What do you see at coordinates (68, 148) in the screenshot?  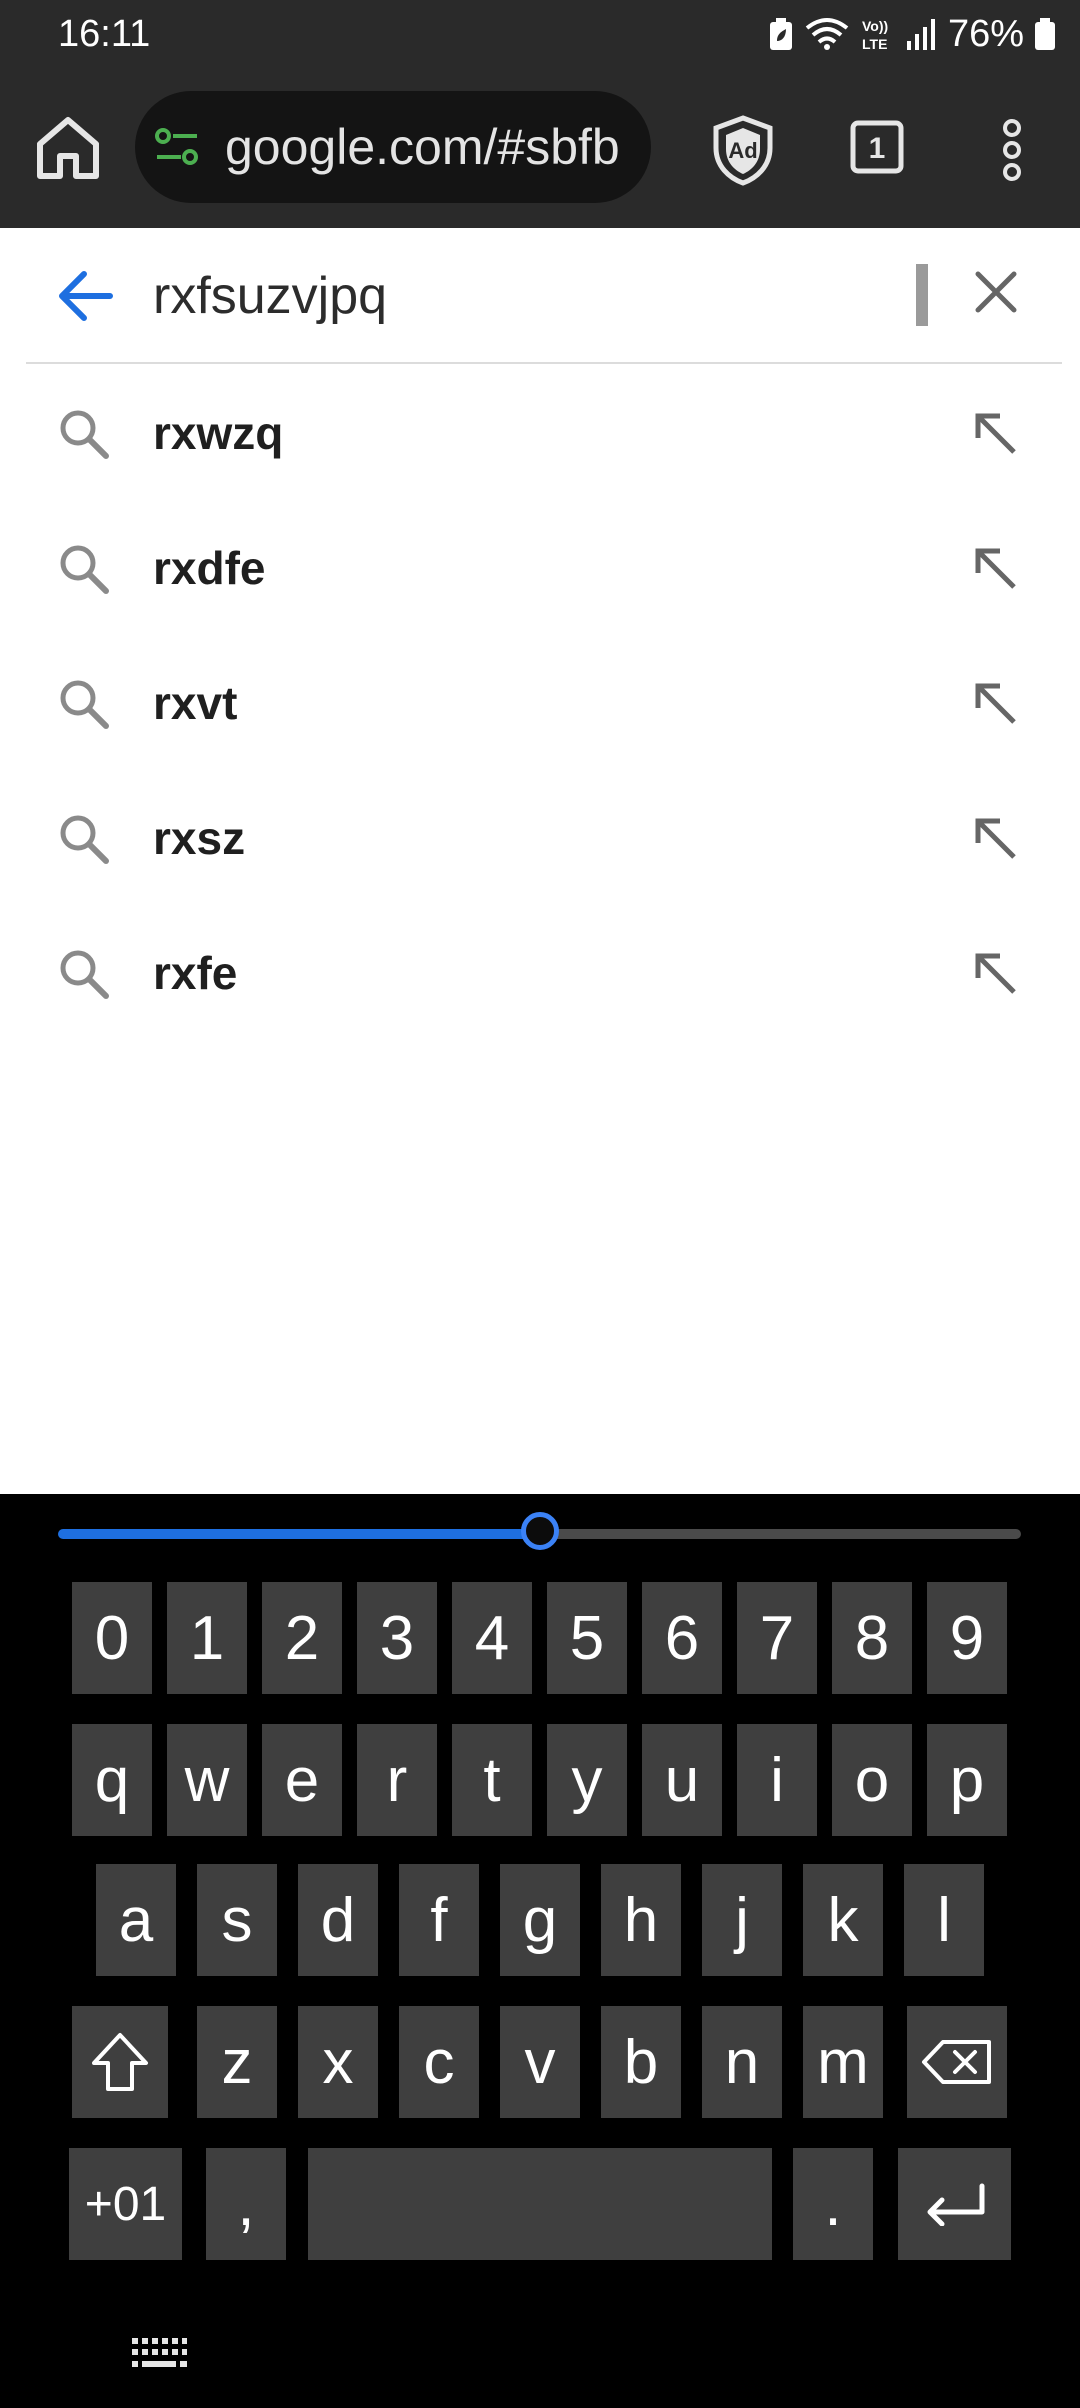 I see `home-icon` at bounding box center [68, 148].